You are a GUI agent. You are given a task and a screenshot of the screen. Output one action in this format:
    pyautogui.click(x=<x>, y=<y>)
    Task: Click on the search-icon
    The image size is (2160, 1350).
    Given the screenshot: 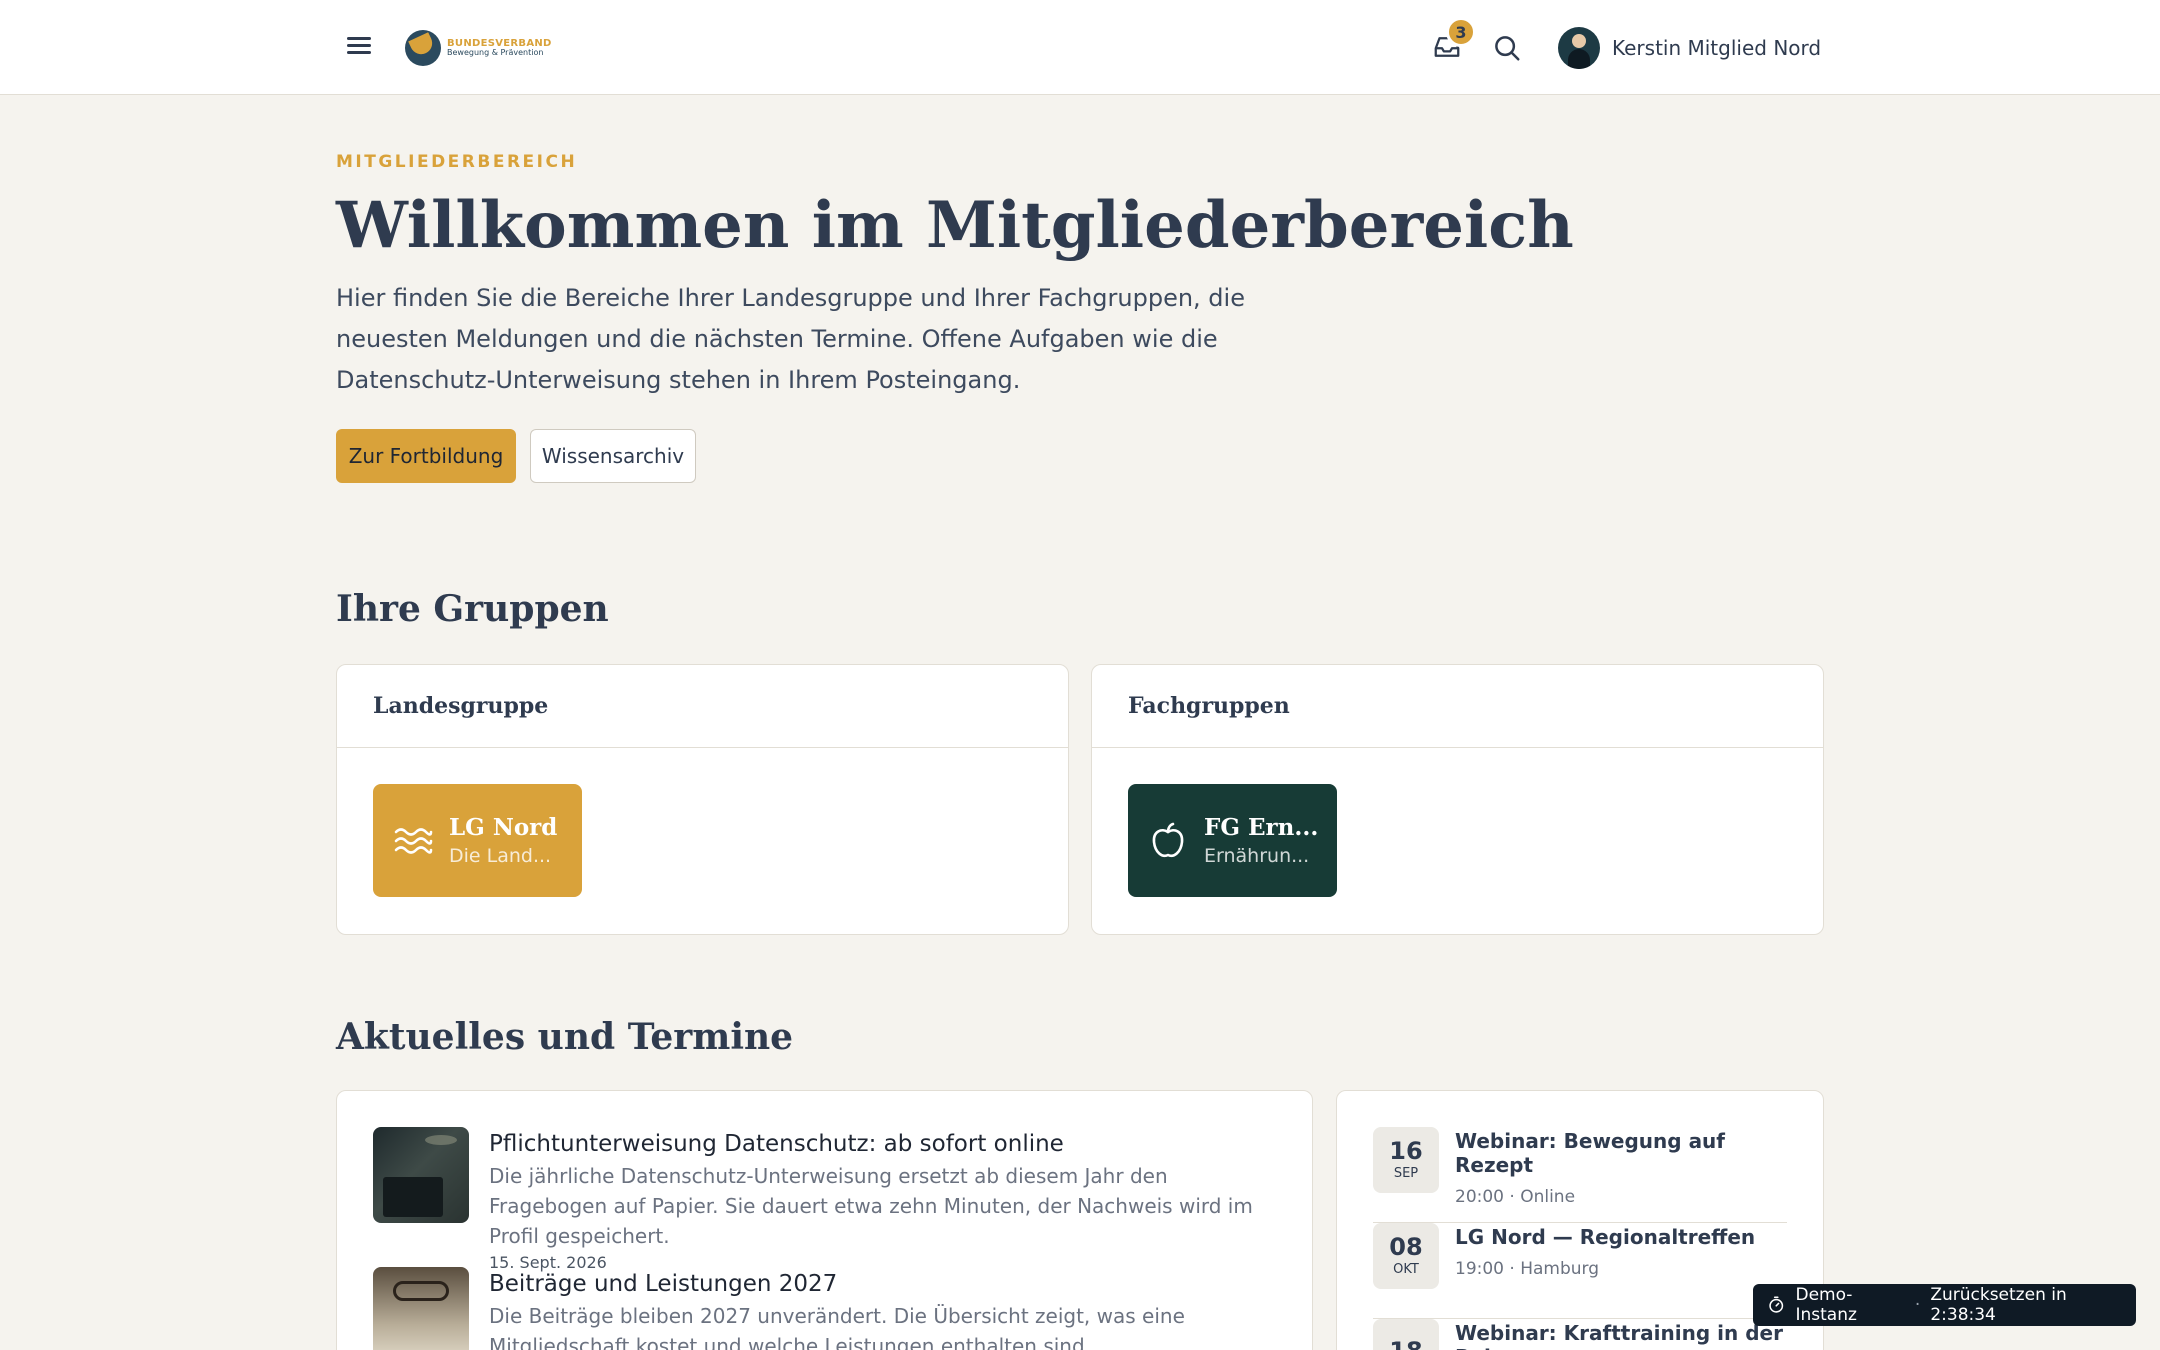 What is the action you would take?
    pyautogui.click(x=1507, y=48)
    